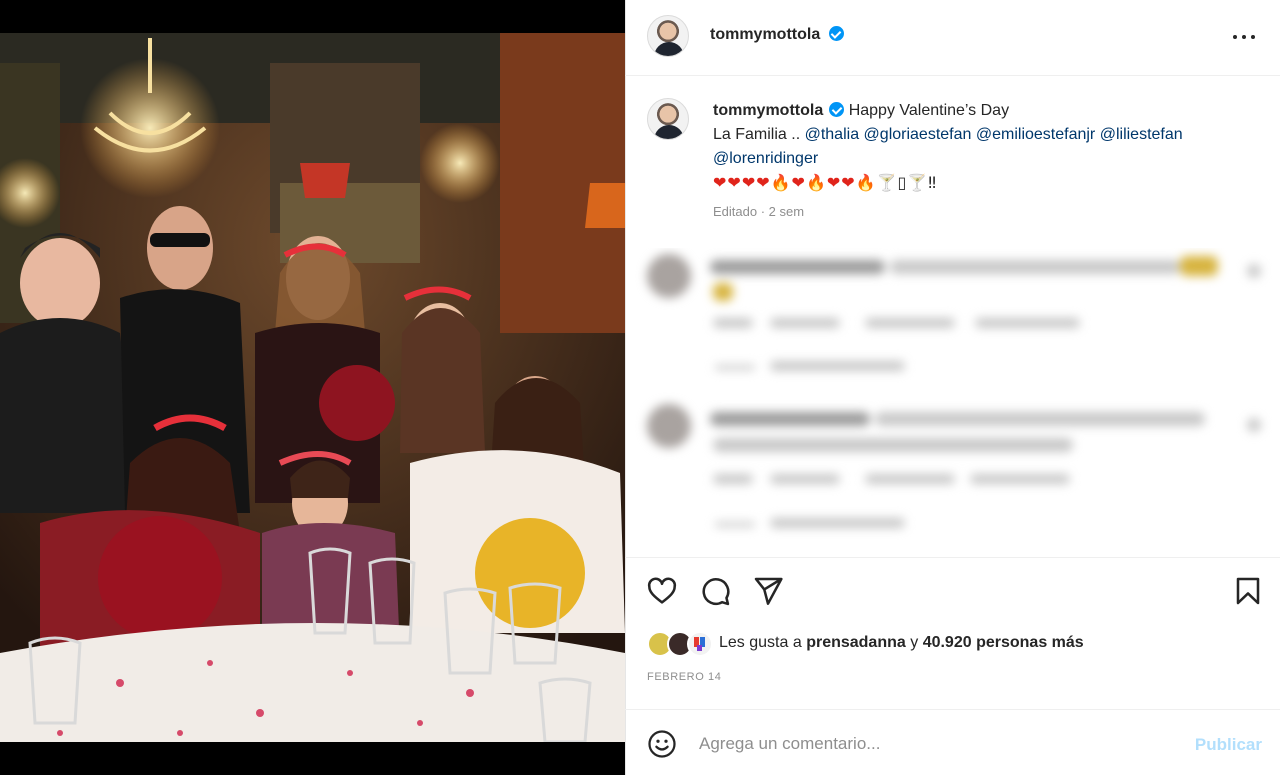 Image resolution: width=1280 pixels, height=775 pixels. What do you see at coordinates (700, 644) in the screenshot?
I see `liker-avatar` at bounding box center [700, 644].